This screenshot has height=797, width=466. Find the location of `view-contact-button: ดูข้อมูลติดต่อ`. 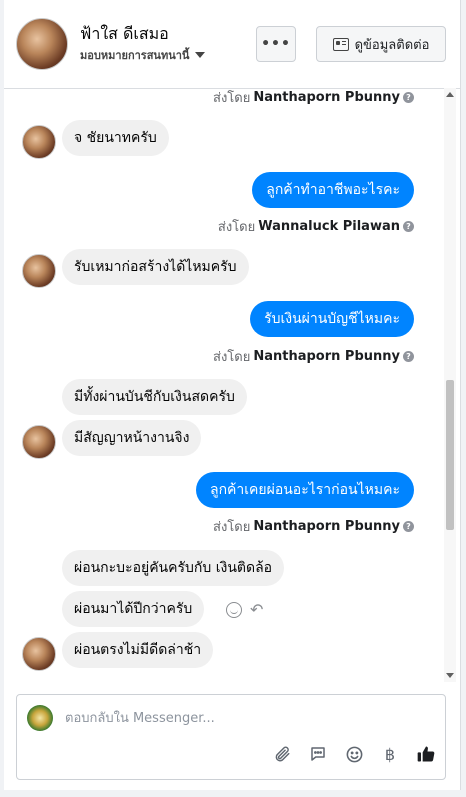

view-contact-button: ดูข้อมูลติดต่อ is located at coordinates (381, 44).